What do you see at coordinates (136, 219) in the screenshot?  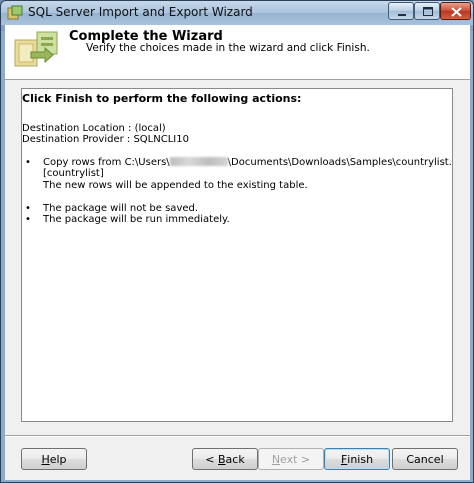 I see `package-run-immediately: The package will be run immediately.` at bounding box center [136, 219].